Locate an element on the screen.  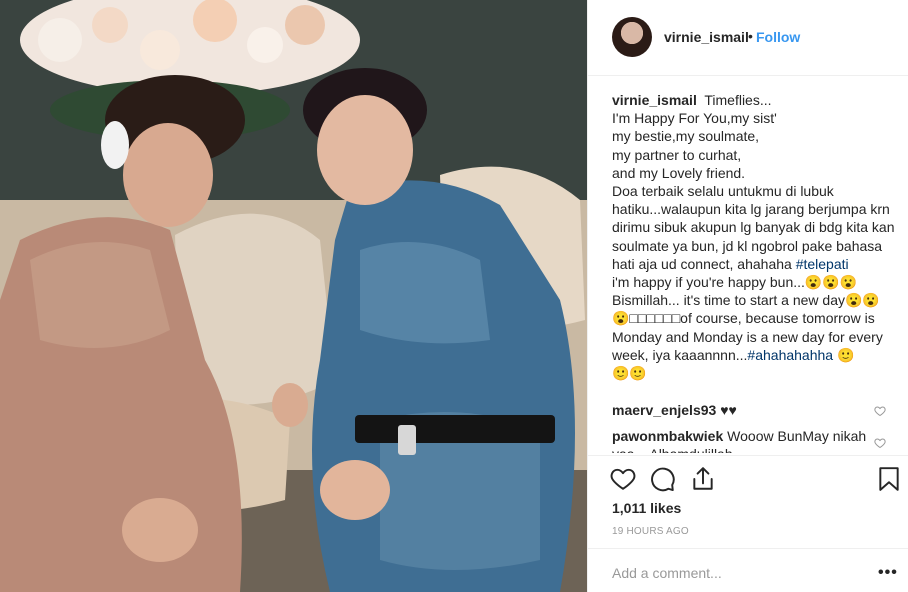
add-comment-input is located at coordinates (732, 573).